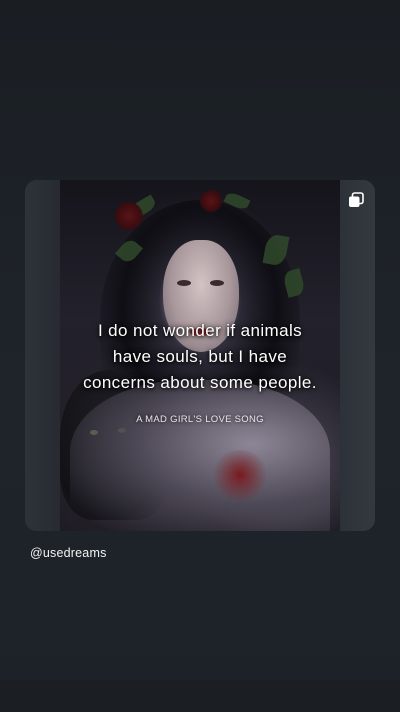 The image size is (400, 712). Describe the element at coordinates (68, 553) in the screenshot. I see `author-handle: @usedreams` at that location.